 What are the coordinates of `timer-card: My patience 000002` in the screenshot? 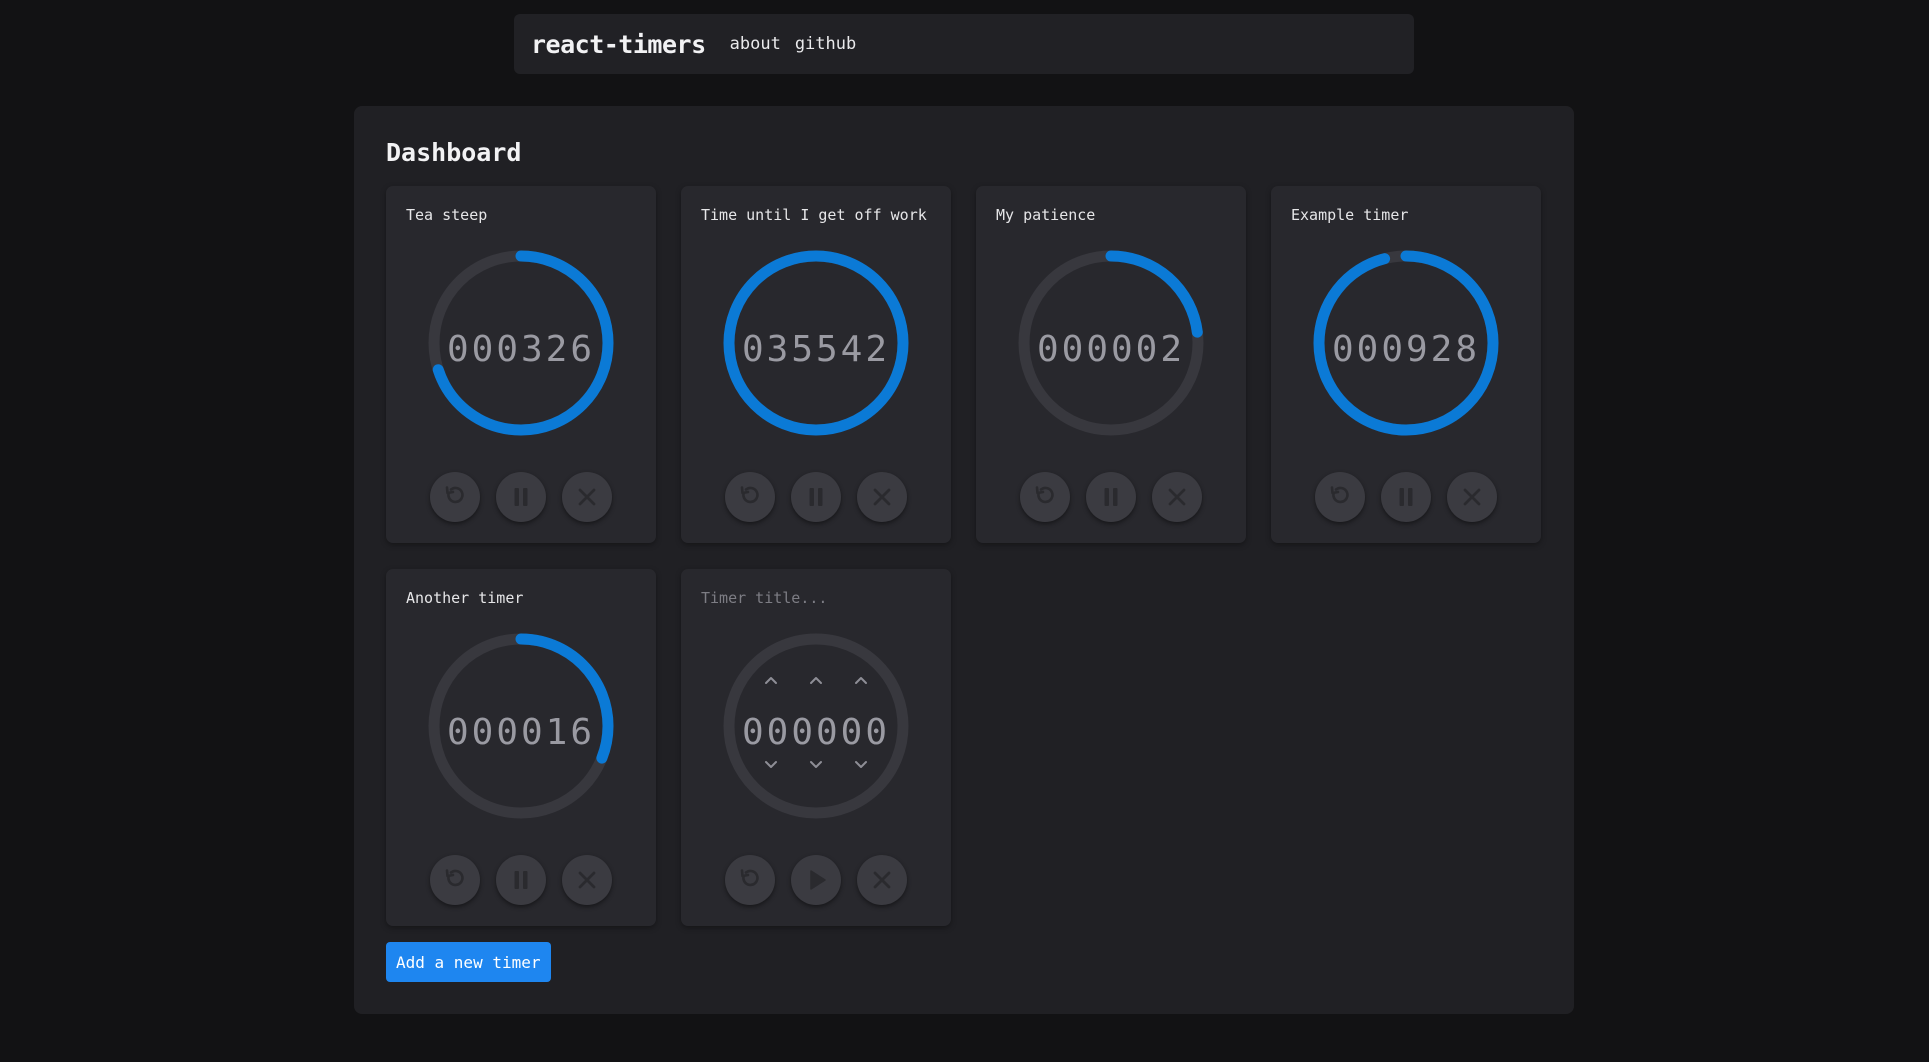 It's located at (1111, 364).